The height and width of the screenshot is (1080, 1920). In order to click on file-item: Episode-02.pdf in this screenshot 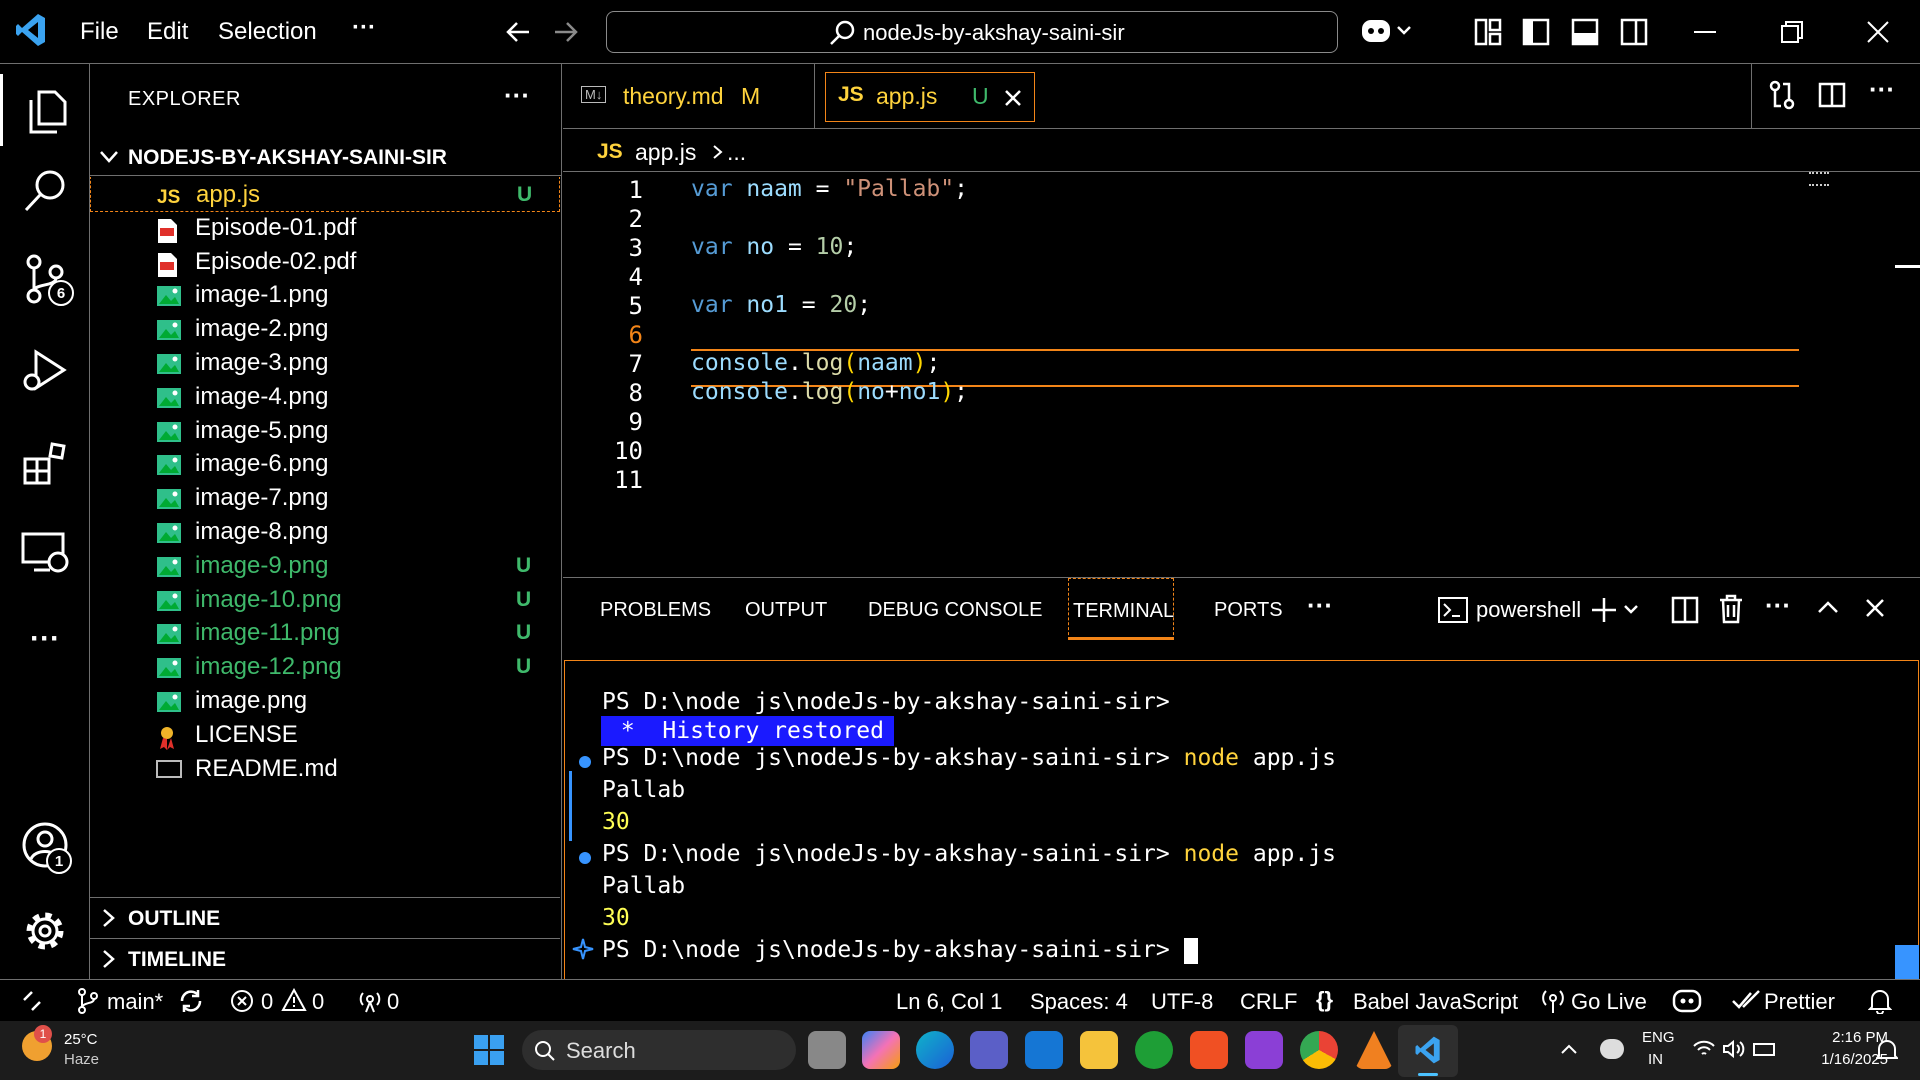, I will do `click(325, 262)`.